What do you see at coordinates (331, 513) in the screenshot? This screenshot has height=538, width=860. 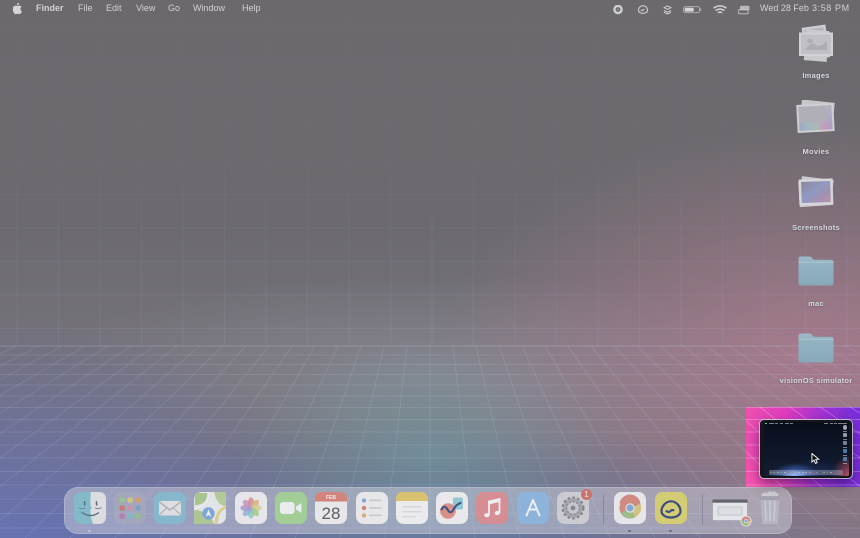 I see `svg-text: 28` at bounding box center [331, 513].